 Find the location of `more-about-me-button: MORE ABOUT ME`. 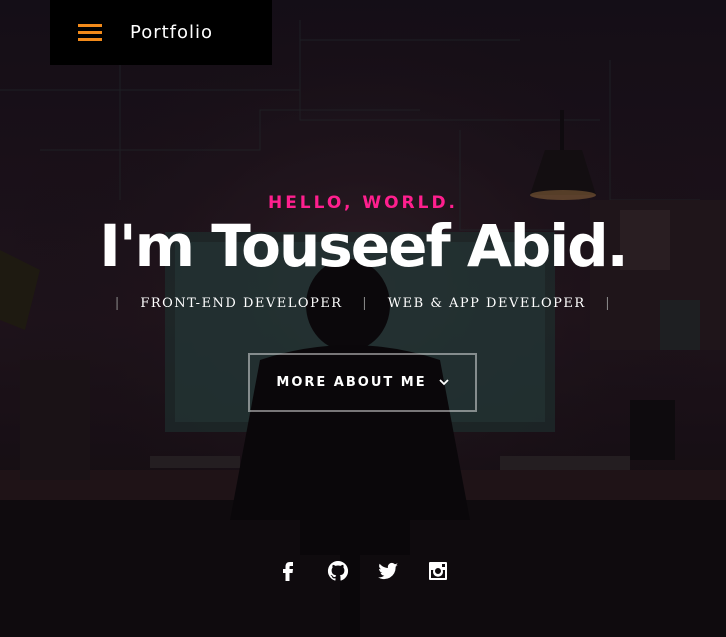

more-about-me-button: MORE ABOUT ME is located at coordinates (362, 382).